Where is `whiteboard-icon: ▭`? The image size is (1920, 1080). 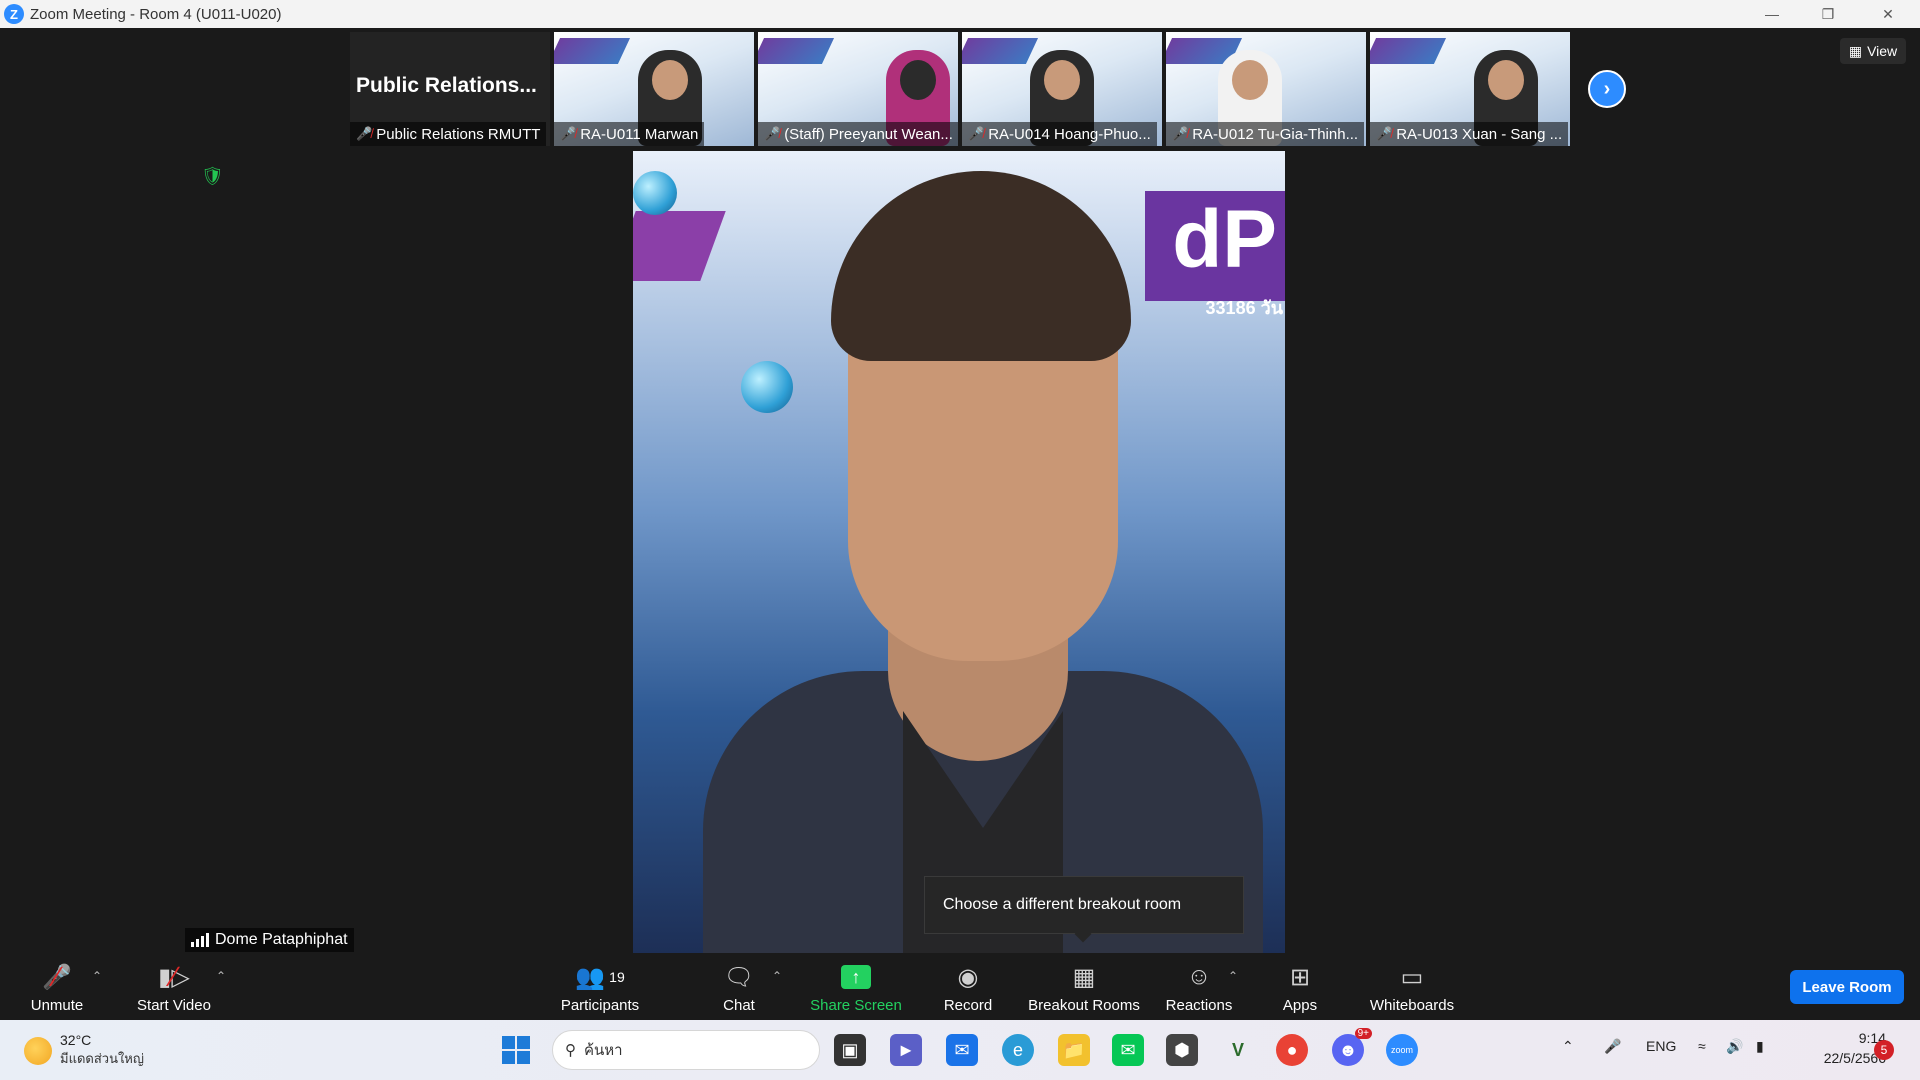
whiteboard-icon: ▭ is located at coordinates (1412, 977).